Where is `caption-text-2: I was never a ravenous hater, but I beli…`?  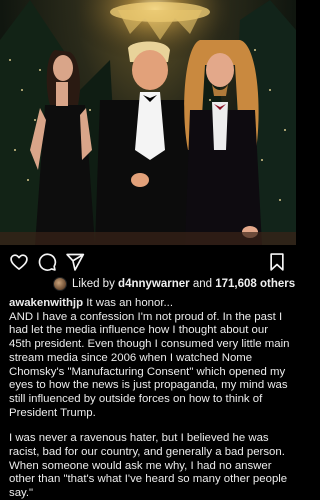
caption-text-2: I was never a ravenous hater, but I beli… is located at coordinates (148, 466).